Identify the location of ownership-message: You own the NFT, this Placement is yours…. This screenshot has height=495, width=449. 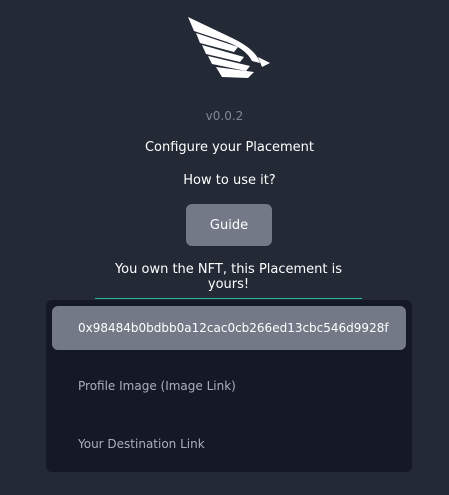
(228, 280).